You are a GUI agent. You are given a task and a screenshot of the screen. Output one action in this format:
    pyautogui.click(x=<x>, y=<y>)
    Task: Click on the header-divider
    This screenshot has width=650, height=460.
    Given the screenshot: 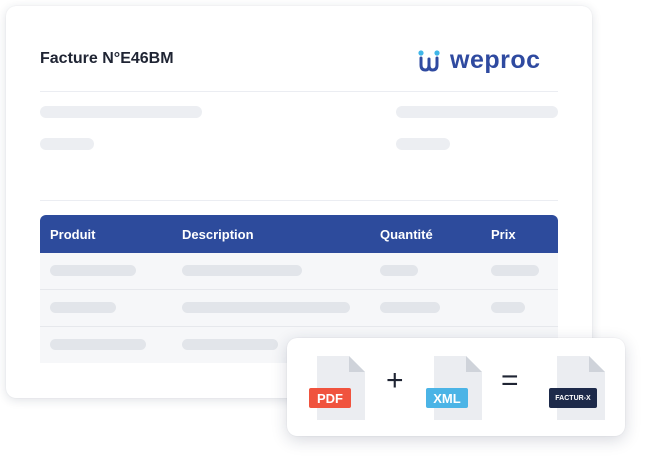 What is the action you would take?
    pyautogui.click(x=299, y=91)
    